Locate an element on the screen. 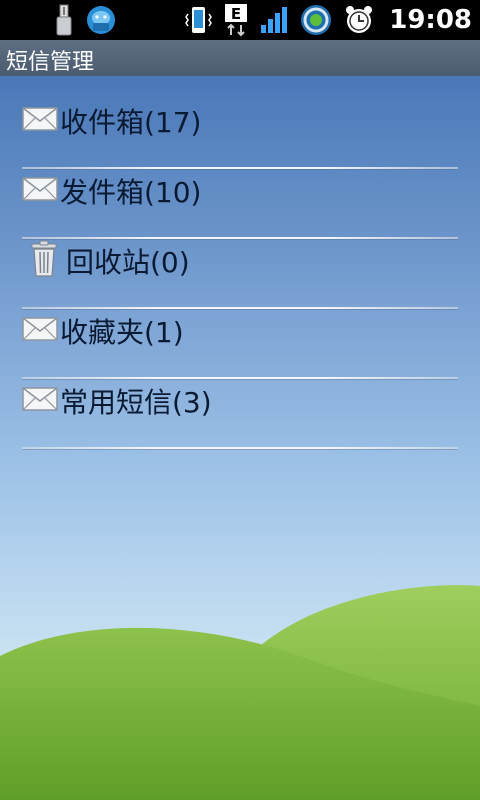  menu-item-label: 常用短信(3) is located at coordinates (136, 402).